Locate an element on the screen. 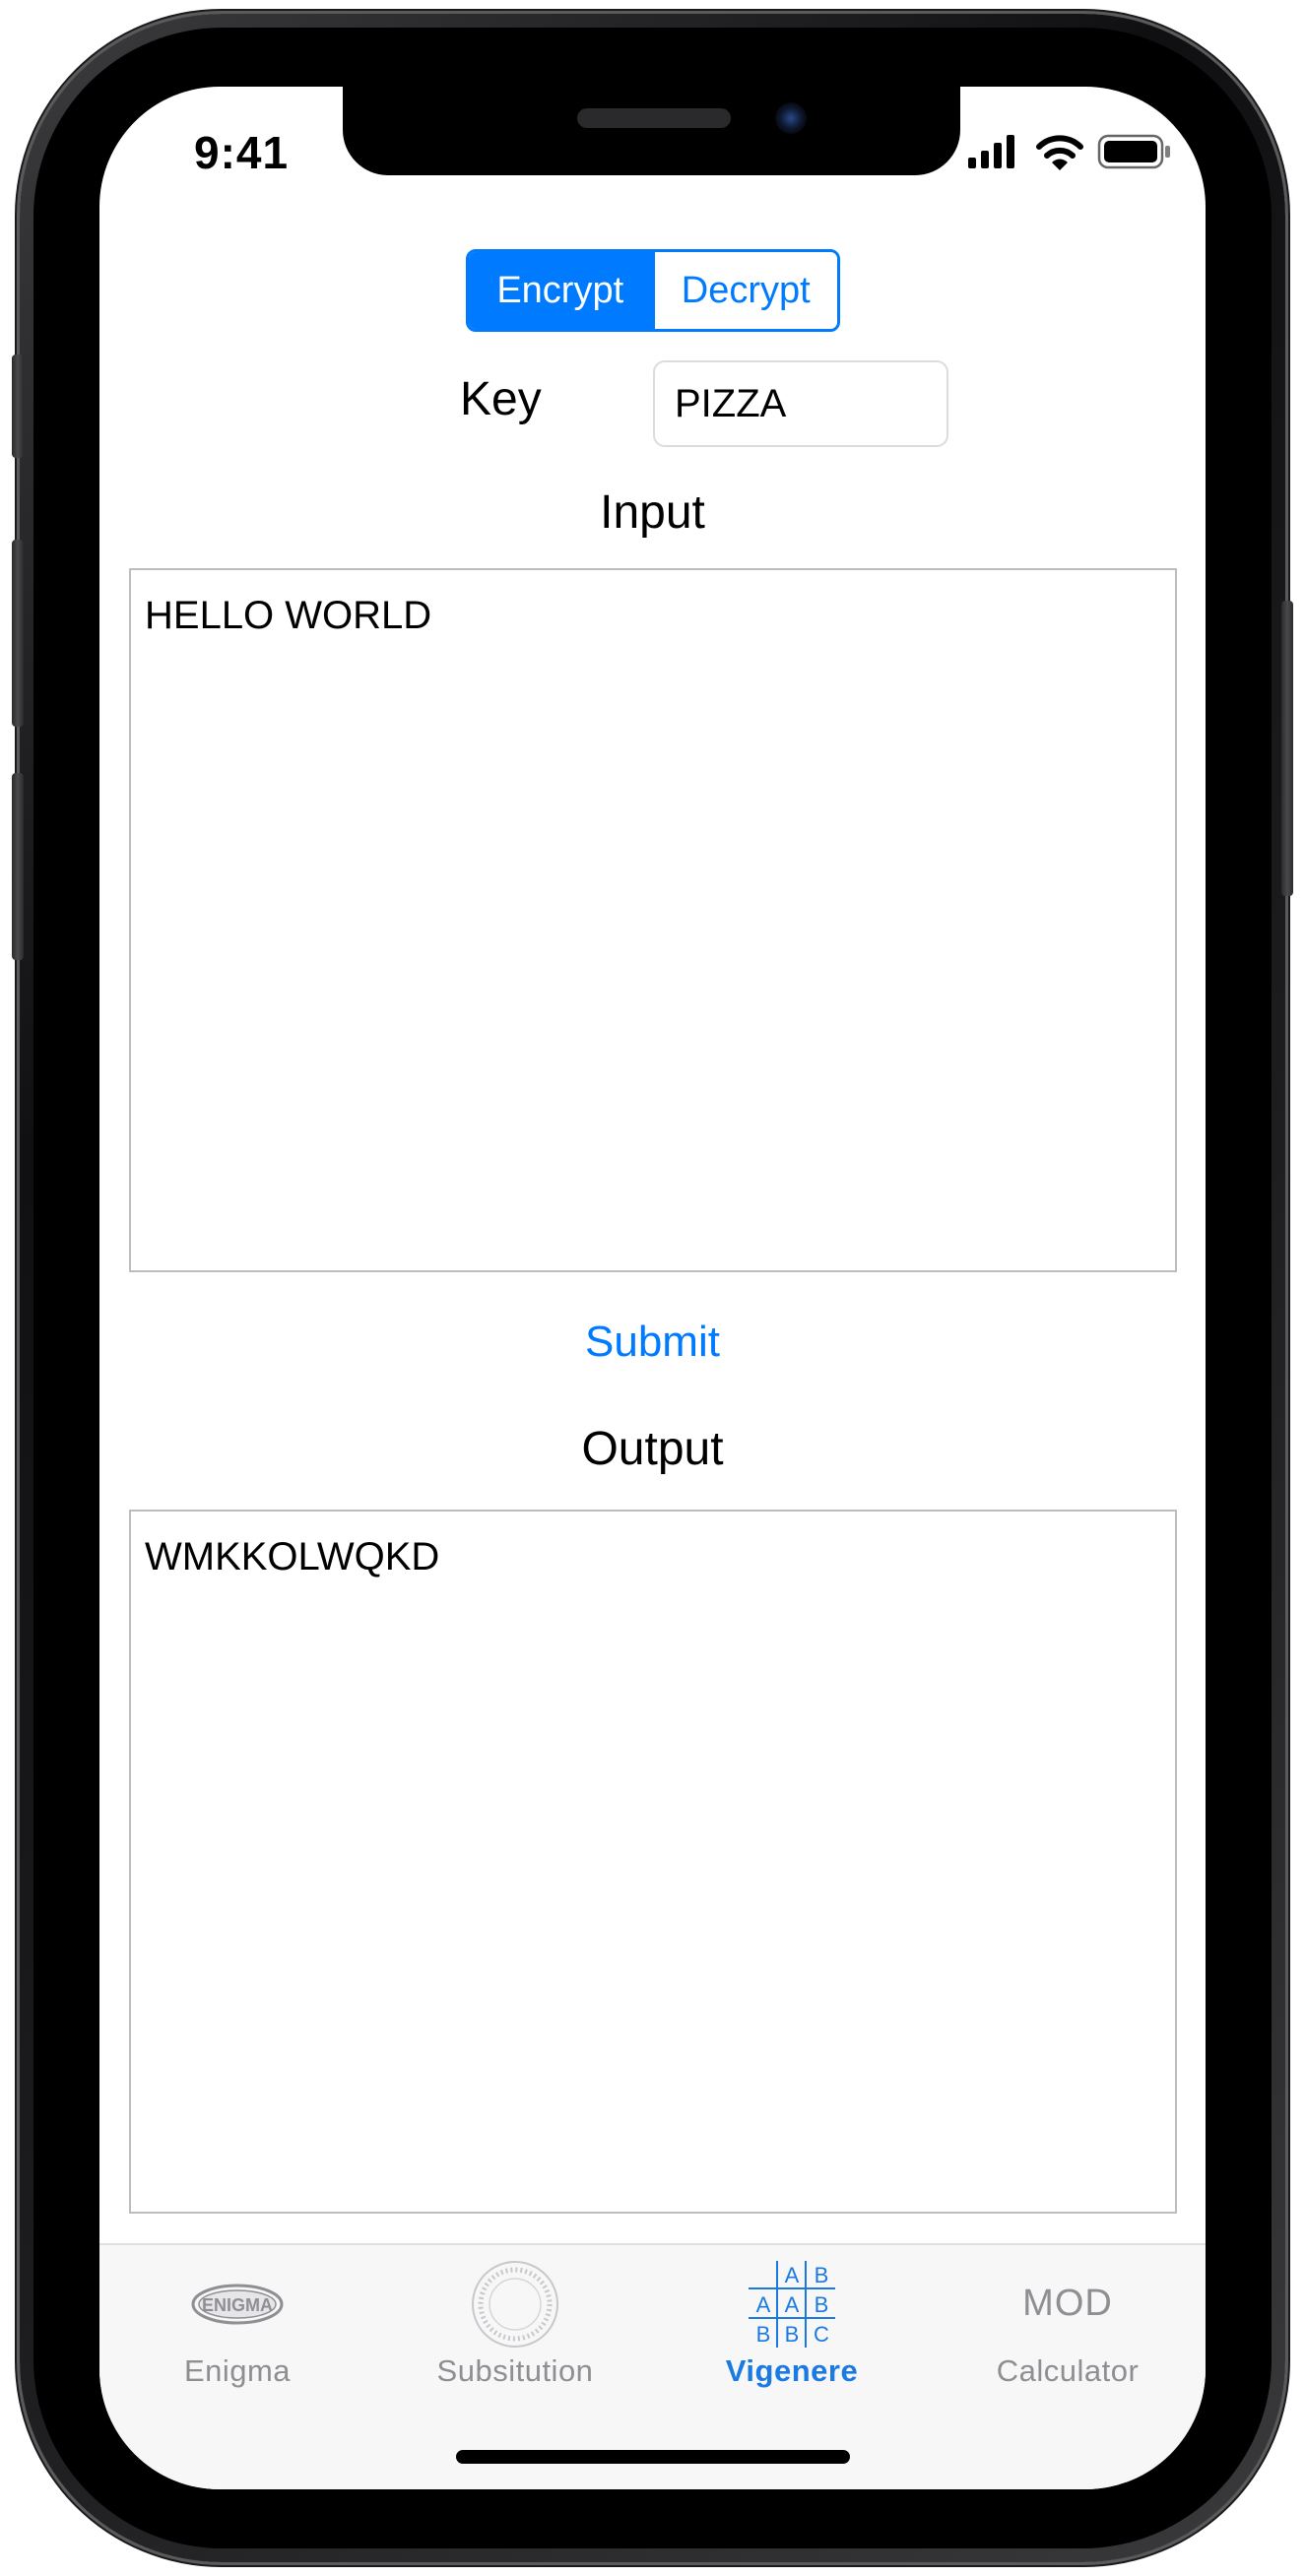 This screenshot has height=2576, width=1305. tab-calculator: MOD Calculator is located at coordinates (1068, 2319).